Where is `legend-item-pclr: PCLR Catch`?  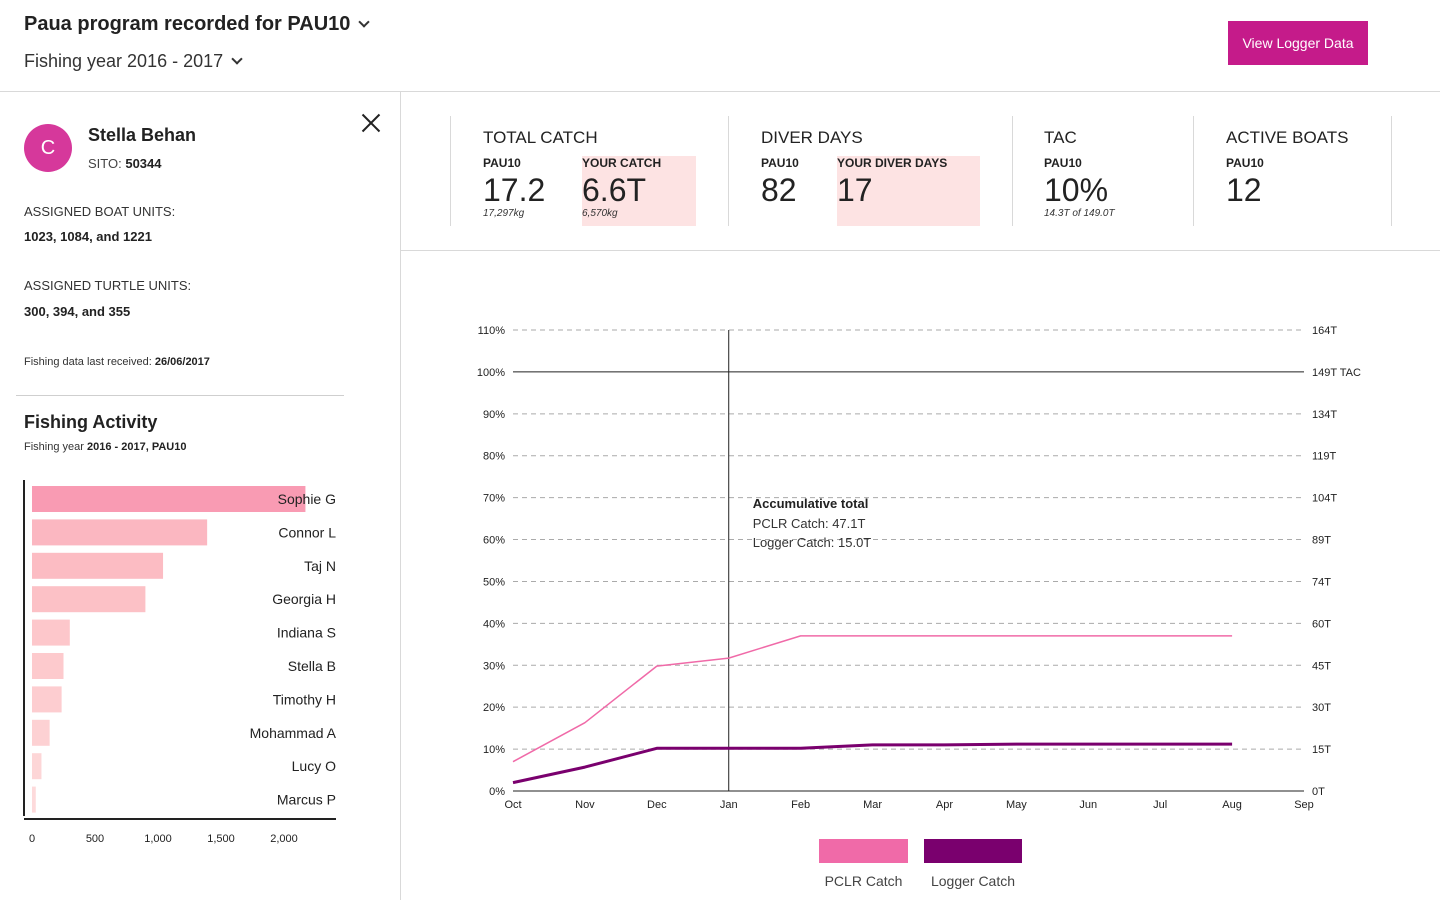 legend-item-pclr: PCLR Catch is located at coordinates (863, 864).